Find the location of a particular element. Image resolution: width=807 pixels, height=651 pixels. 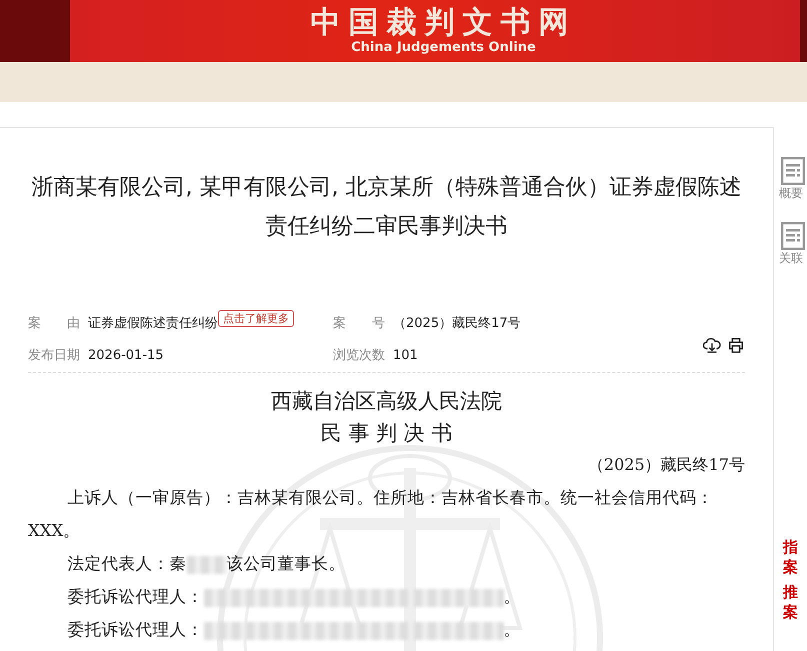

document-type: 民 事 判 决 书 is located at coordinates (387, 433).